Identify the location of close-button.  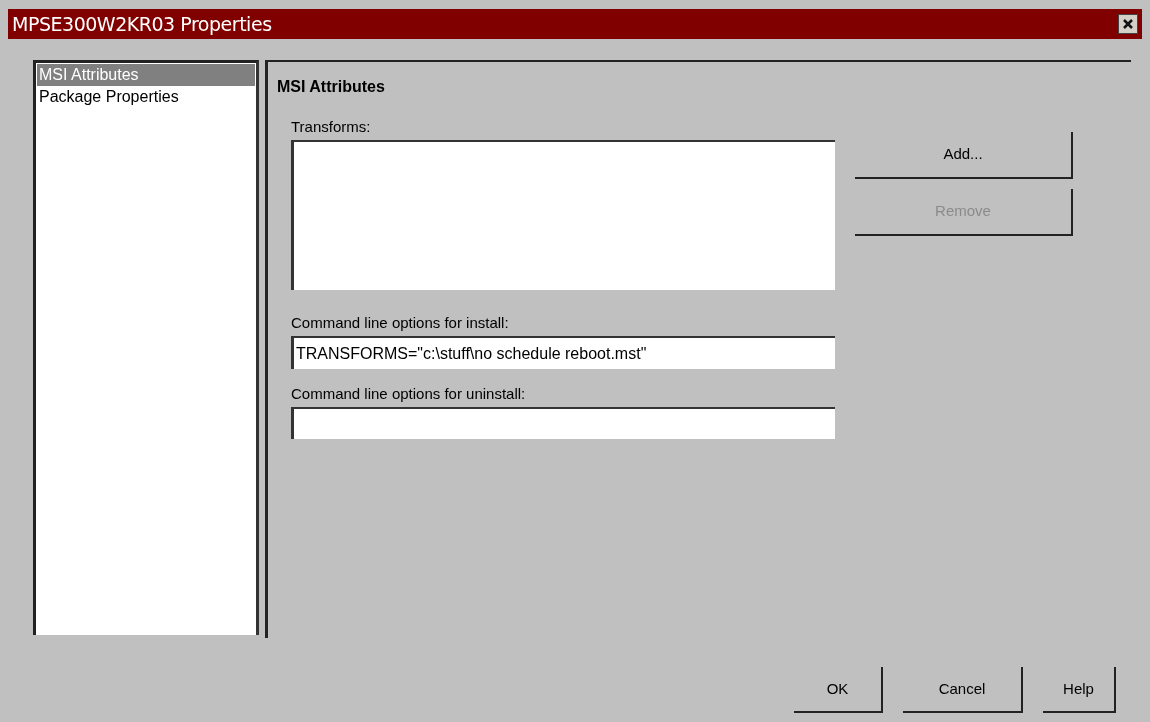
(1128, 24).